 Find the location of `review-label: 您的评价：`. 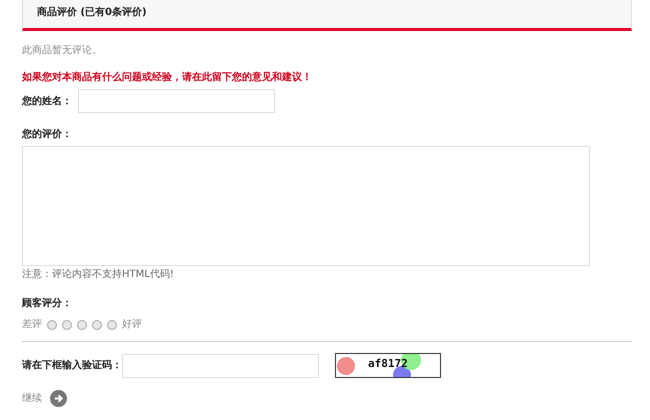

review-label: 您的评价： is located at coordinates (47, 135).